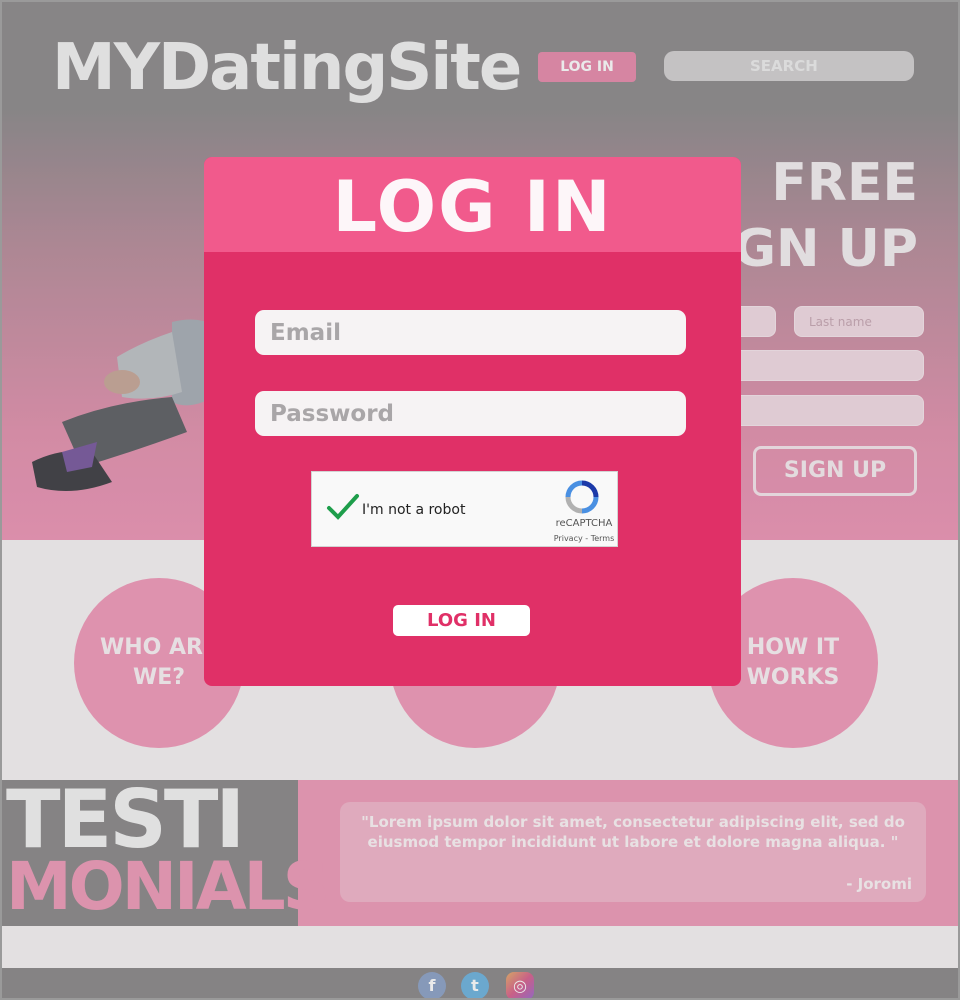  I want to click on login-modal-header: LOG IN, so click(472, 204).